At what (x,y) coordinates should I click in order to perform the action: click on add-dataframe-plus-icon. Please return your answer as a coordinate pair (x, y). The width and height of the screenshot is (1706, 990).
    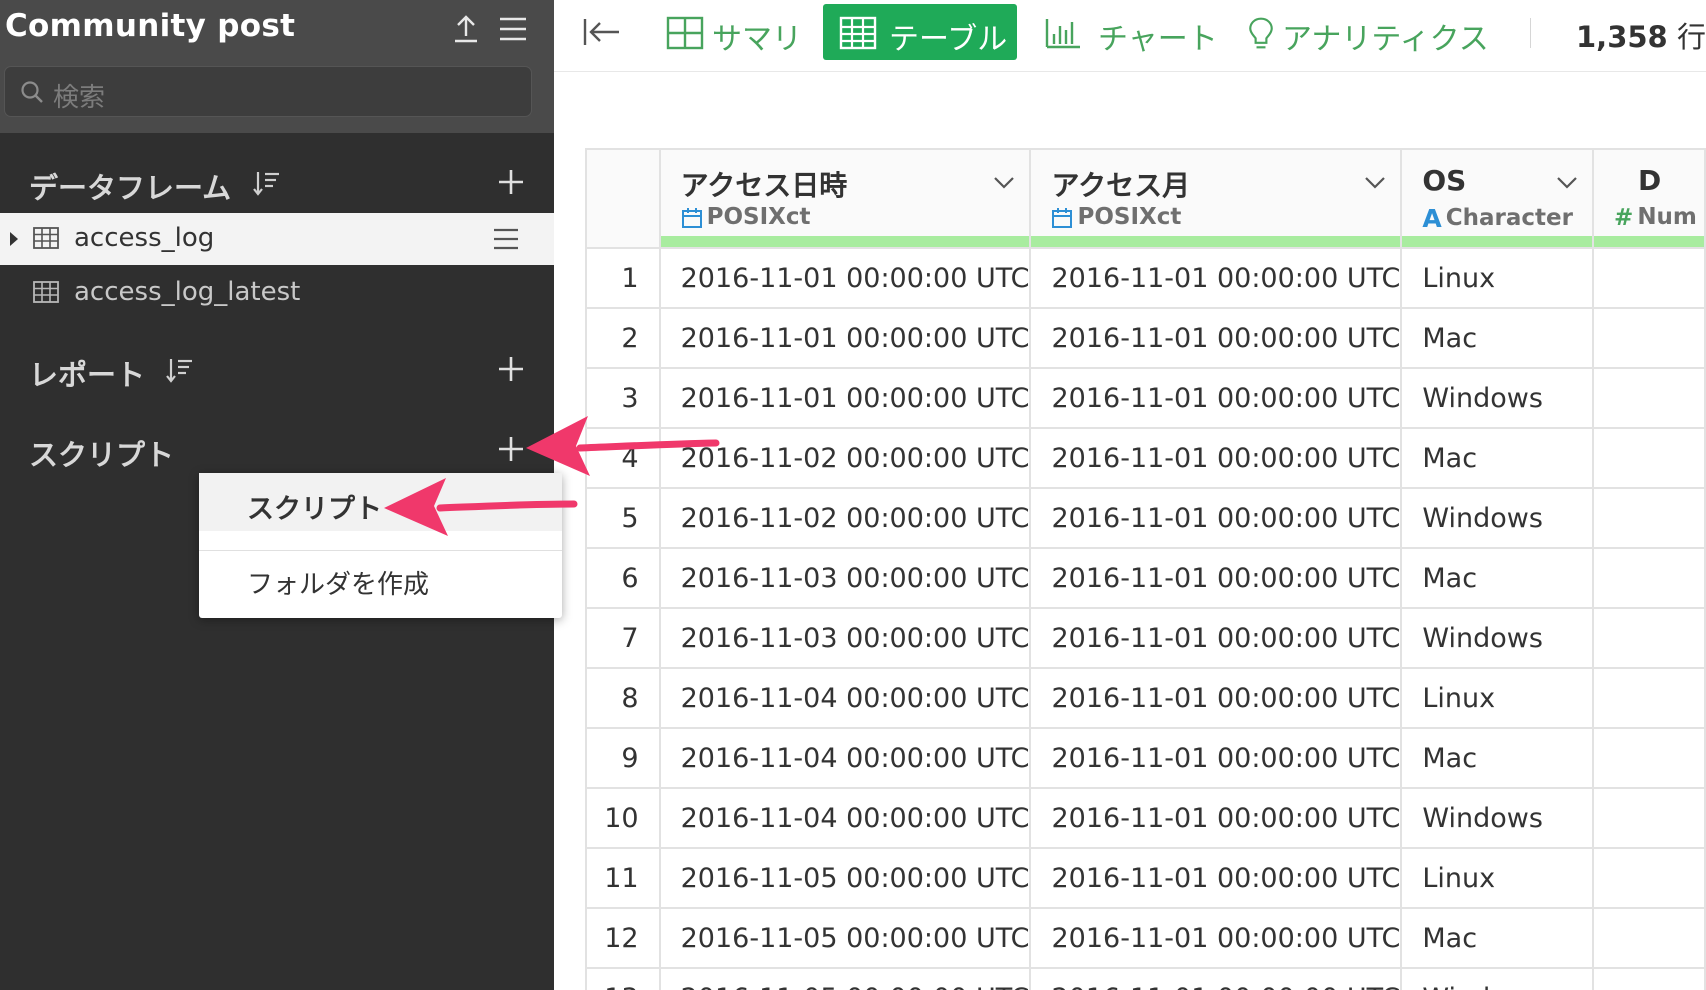
    Looking at the image, I should click on (511, 182).